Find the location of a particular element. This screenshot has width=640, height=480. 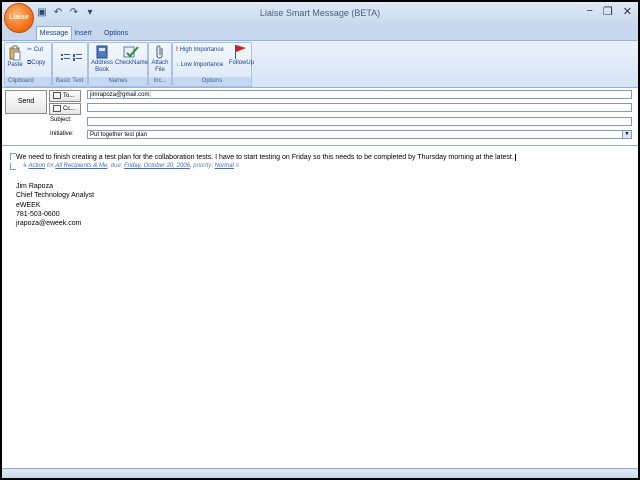

bullet-list-icon is located at coordinates (65, 57).